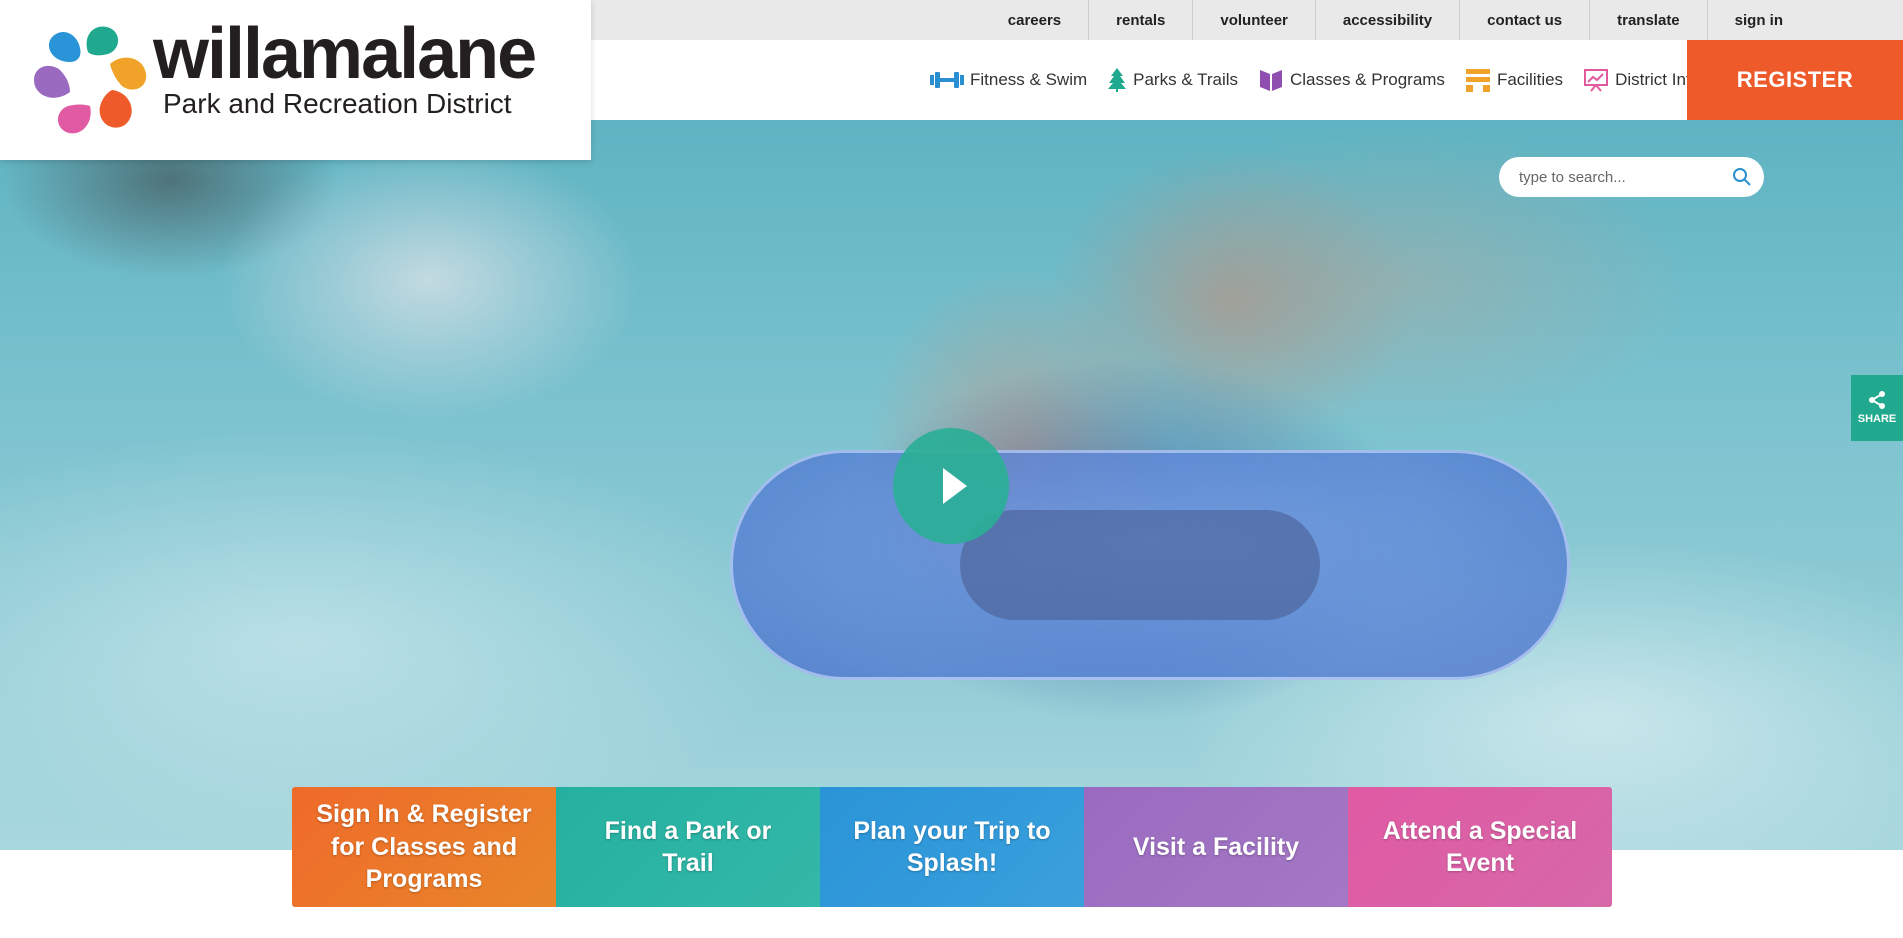  Describe the element at coordinates (1795, 80) in the screenshot. I see `register-button: REGISTER` at that location.